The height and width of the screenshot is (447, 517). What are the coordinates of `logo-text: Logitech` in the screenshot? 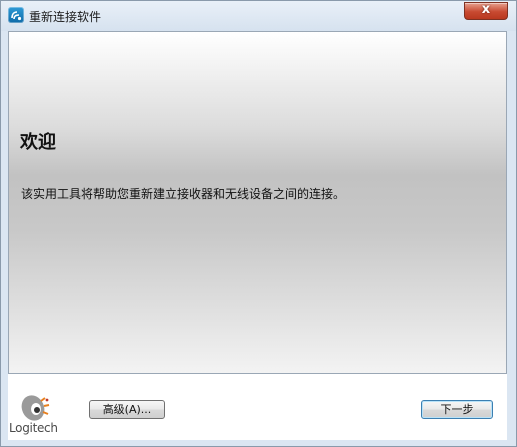 It's located at (33, 428).